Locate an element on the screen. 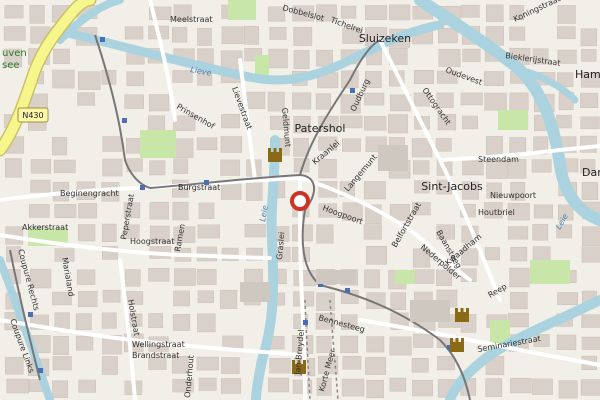 This screenshot has height=400, width=600. town-square is located at coordinates (393, 158).